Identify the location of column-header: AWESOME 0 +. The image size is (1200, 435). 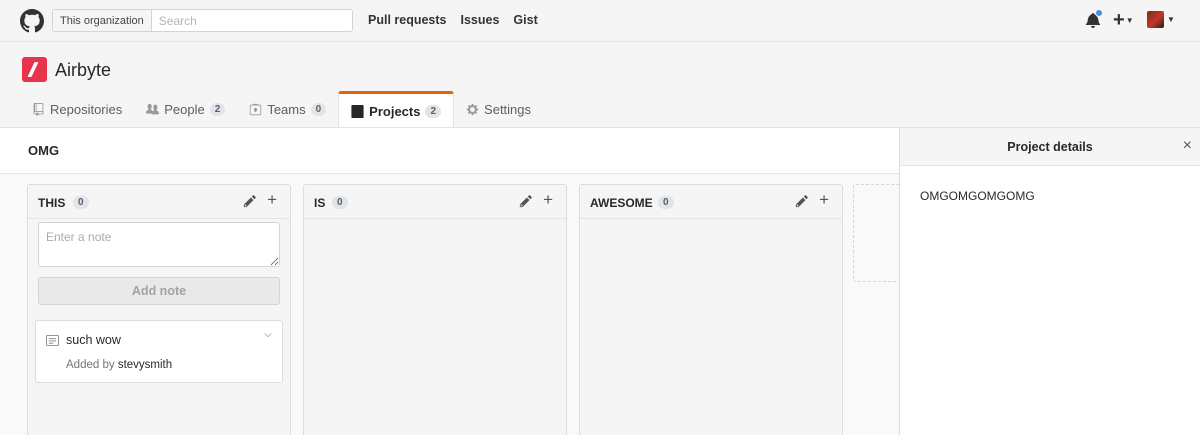
(711, 202).